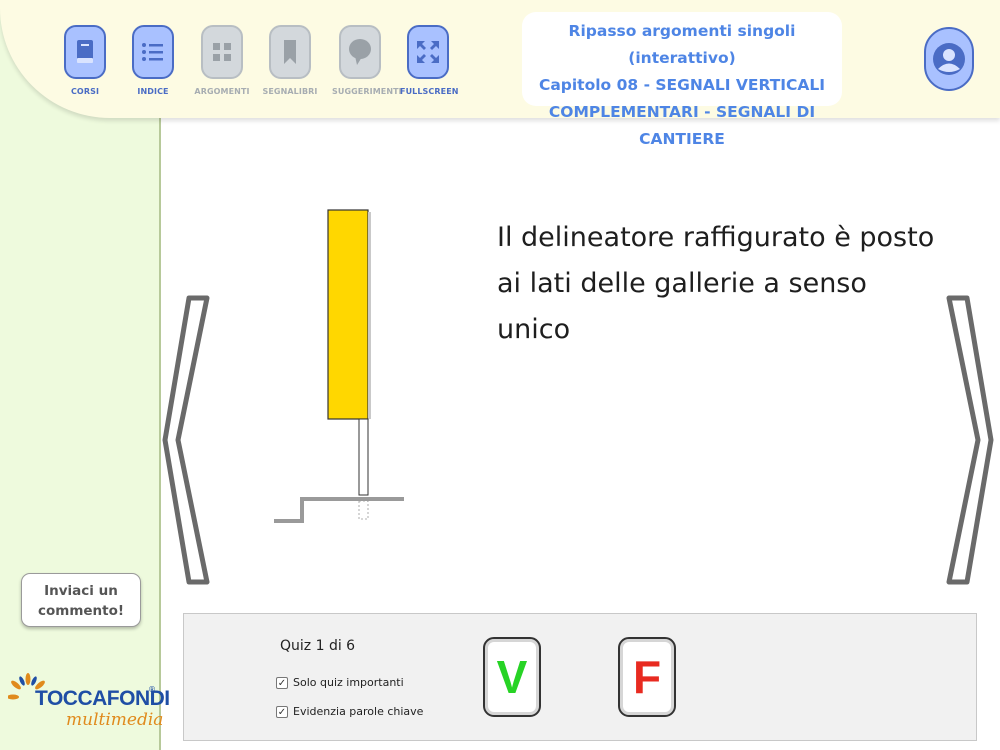 Image resolution: width=1000 pixels, height=750 pixels. Describe the element at coordinates (222, 91) in the screenshot. I see `nav-argomenti-label: ARGOMENTI` at that location.